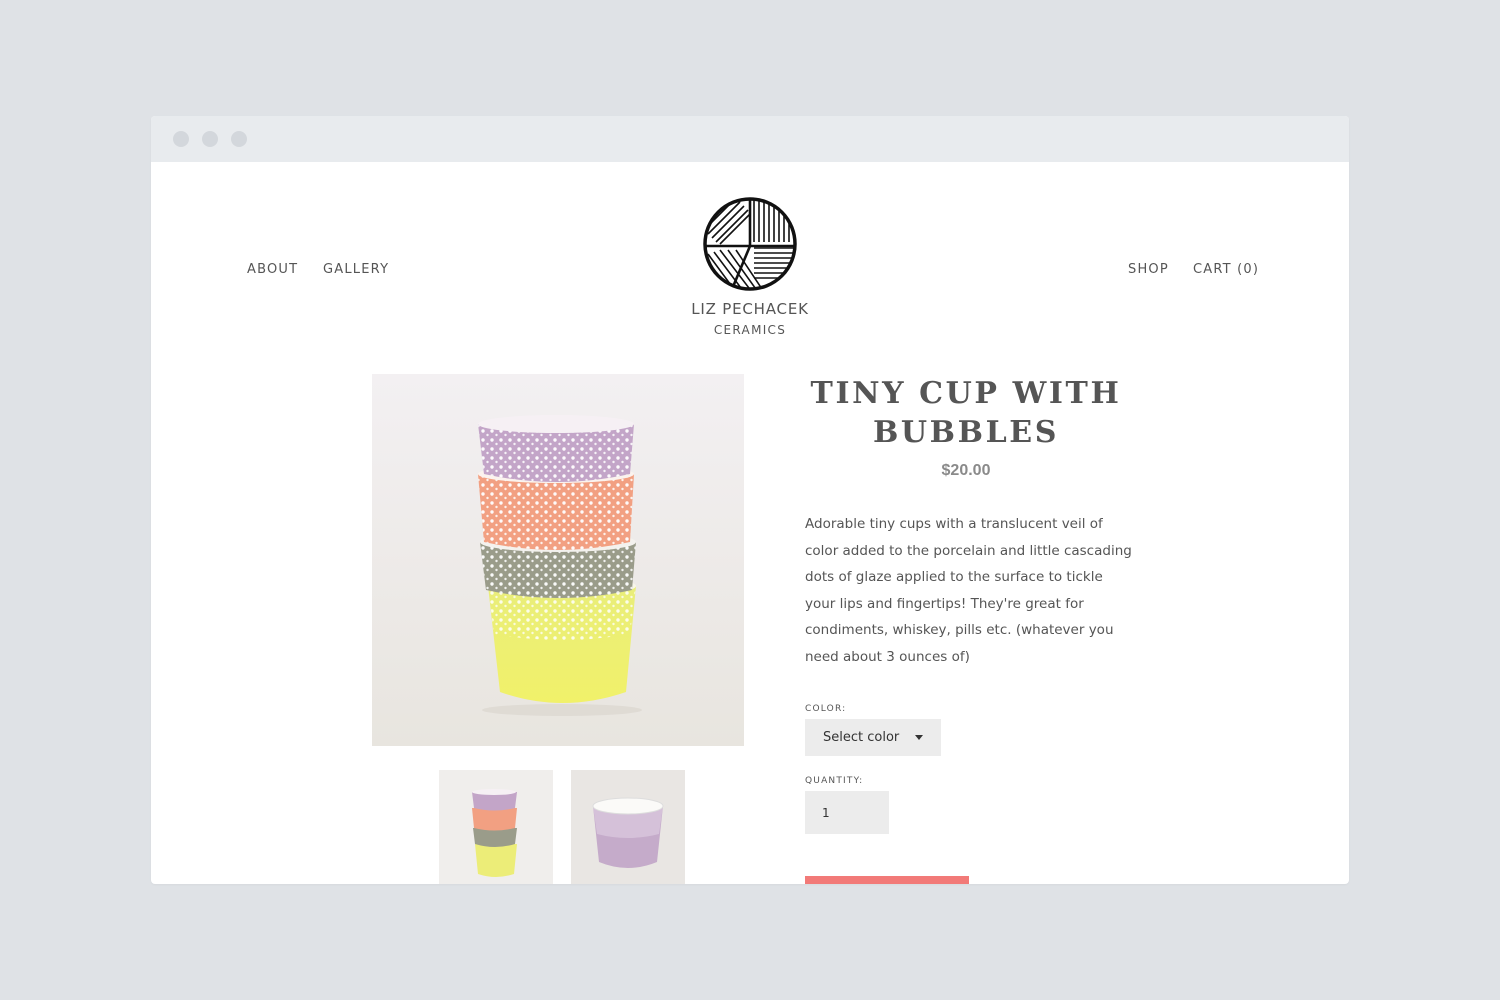 The width and height of the screenshot is (1500, 1000). What do you see at coordinates (210, 139) in the screenshot?
I see `window-minimize-dot` at bounding box center [210, 139].